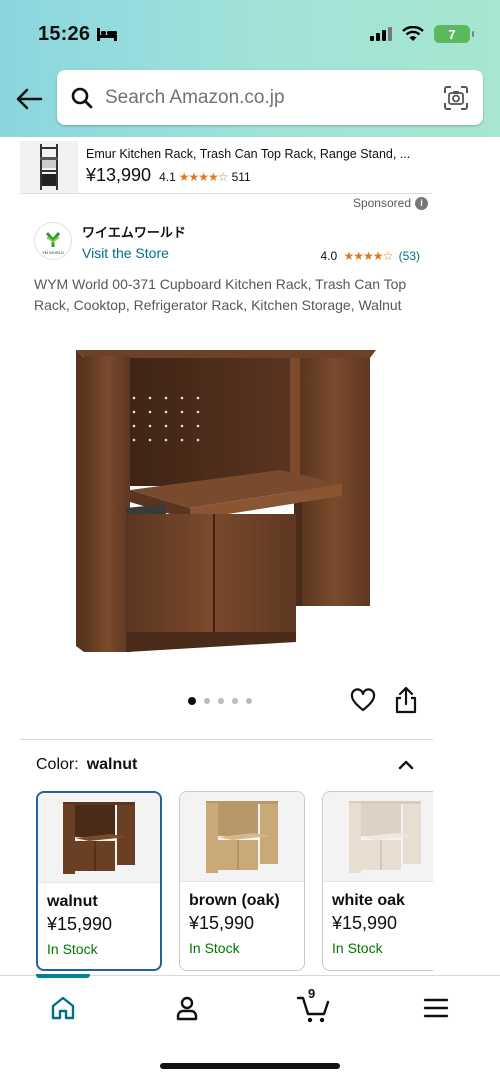  I want to click on search-icon, so click(82, 97).